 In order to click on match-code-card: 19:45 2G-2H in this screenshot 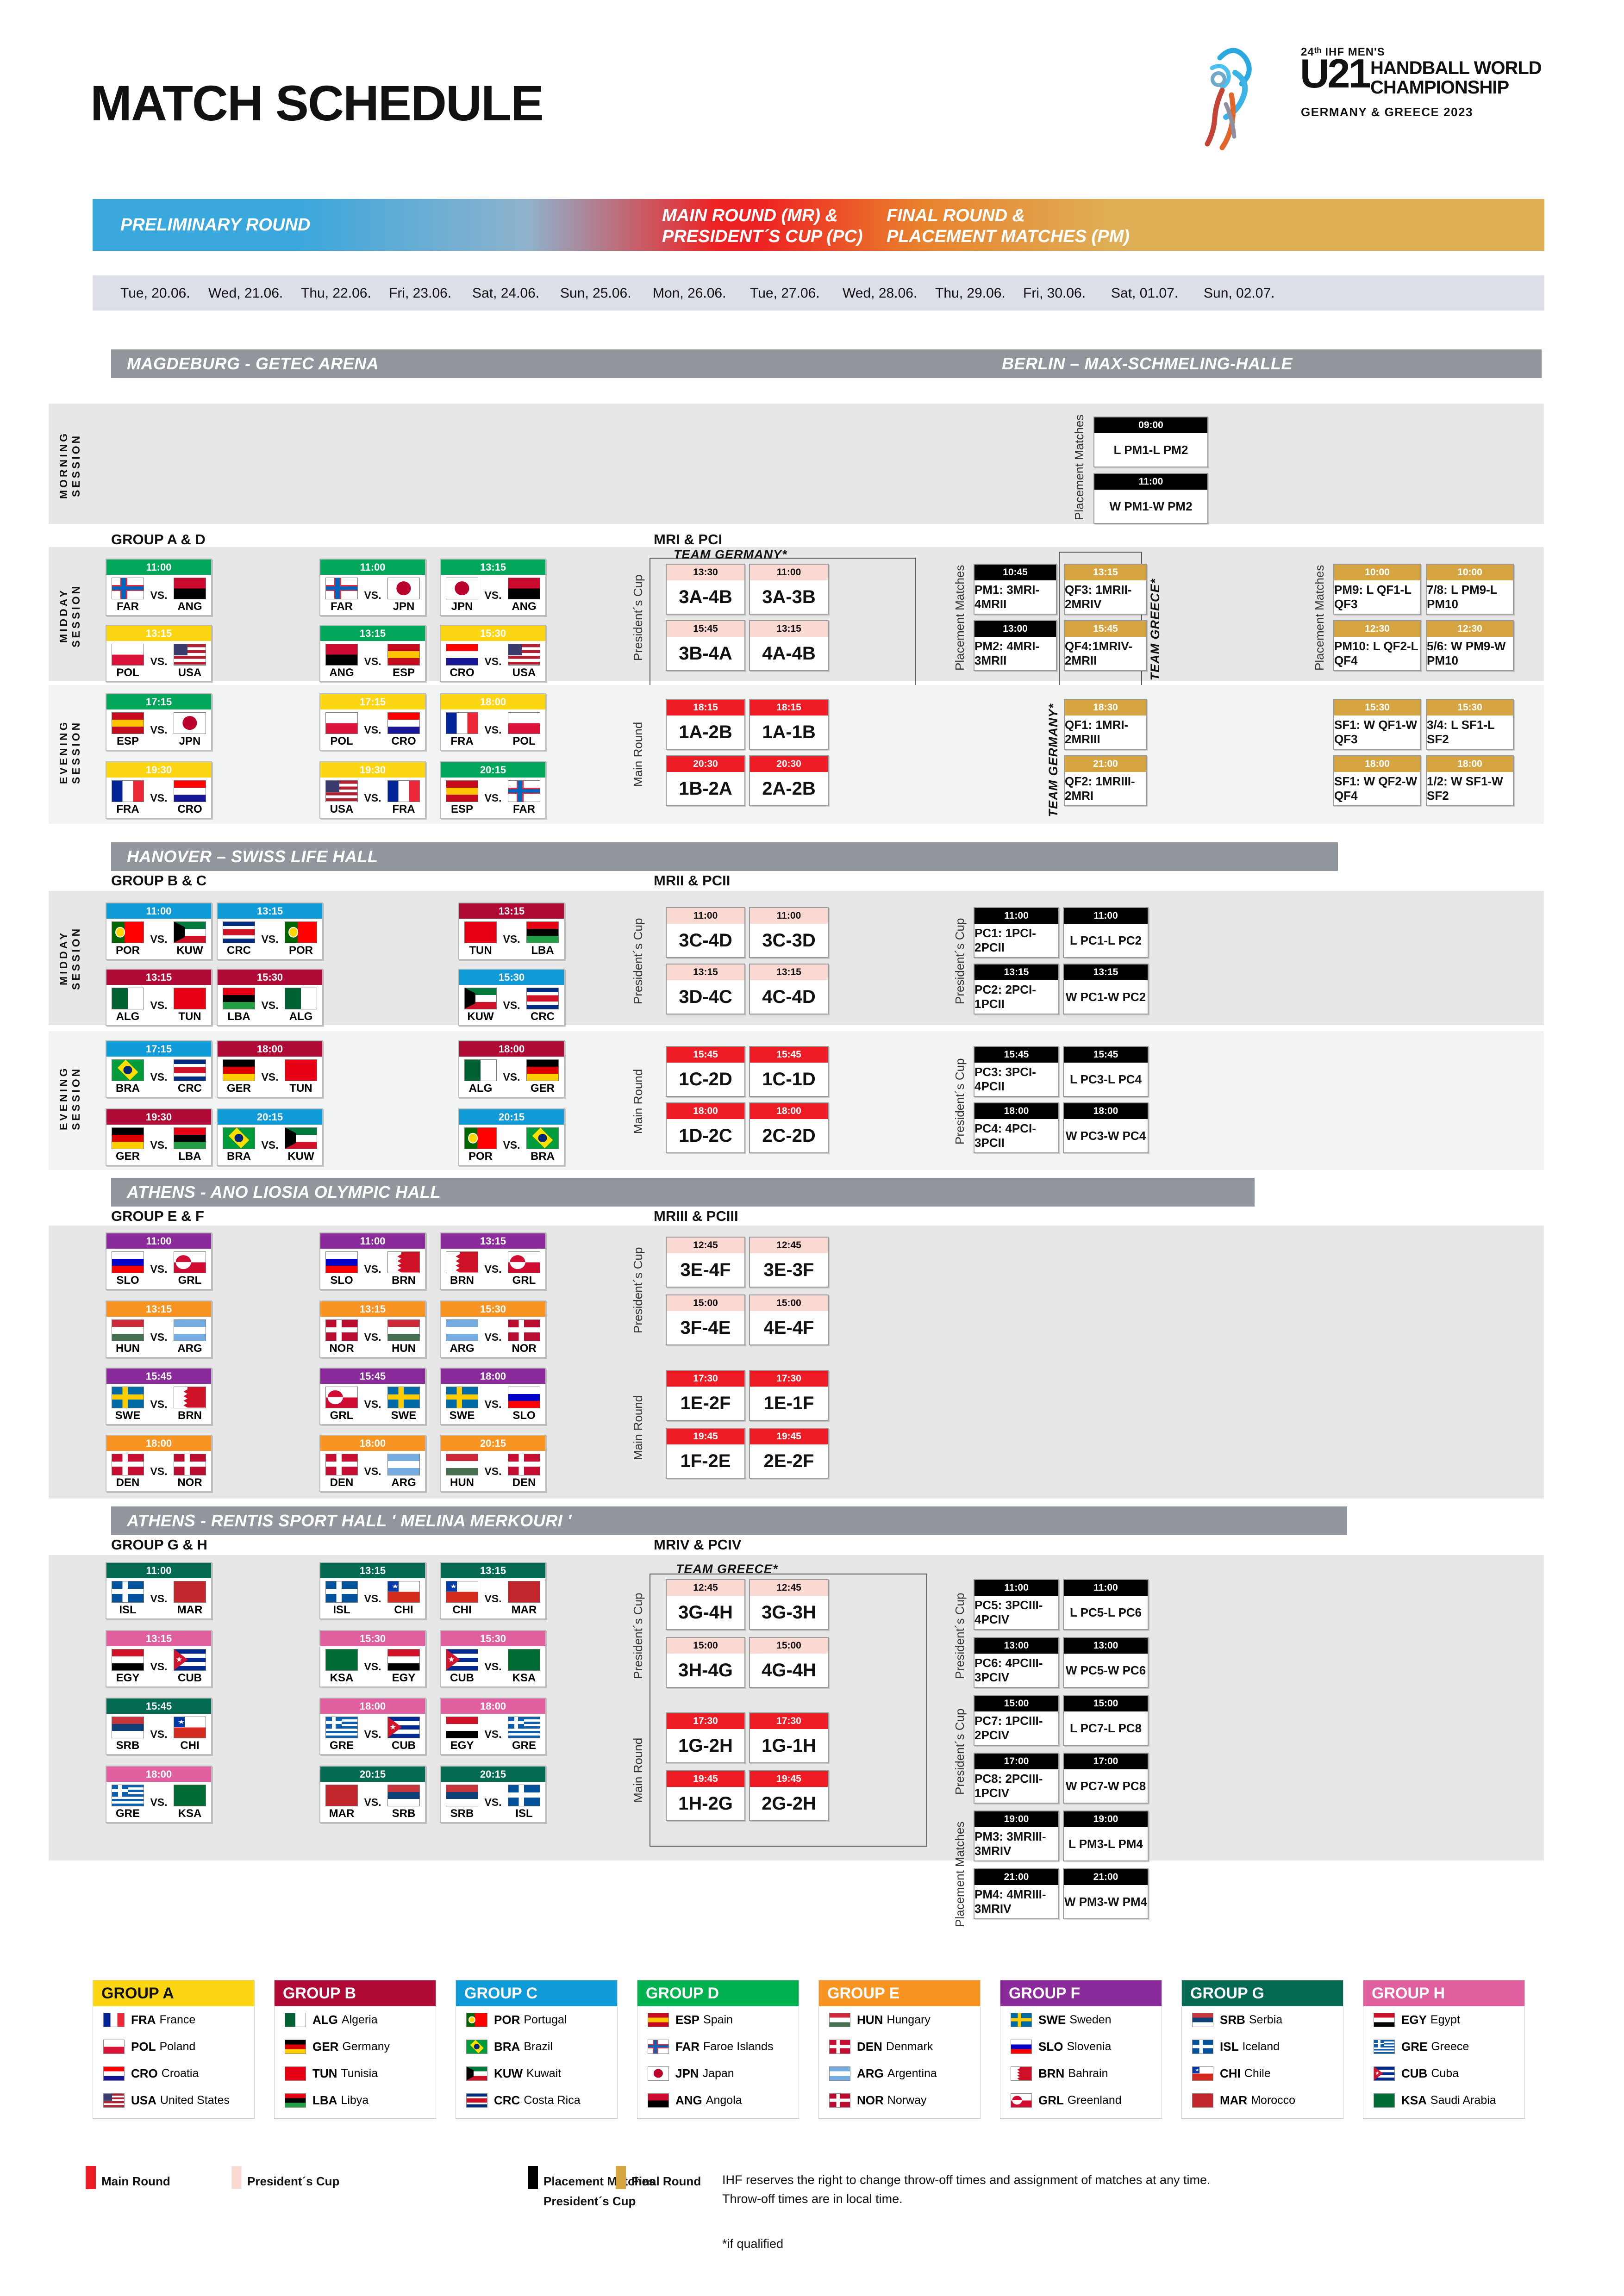, I will do `click(789, 1795)`.